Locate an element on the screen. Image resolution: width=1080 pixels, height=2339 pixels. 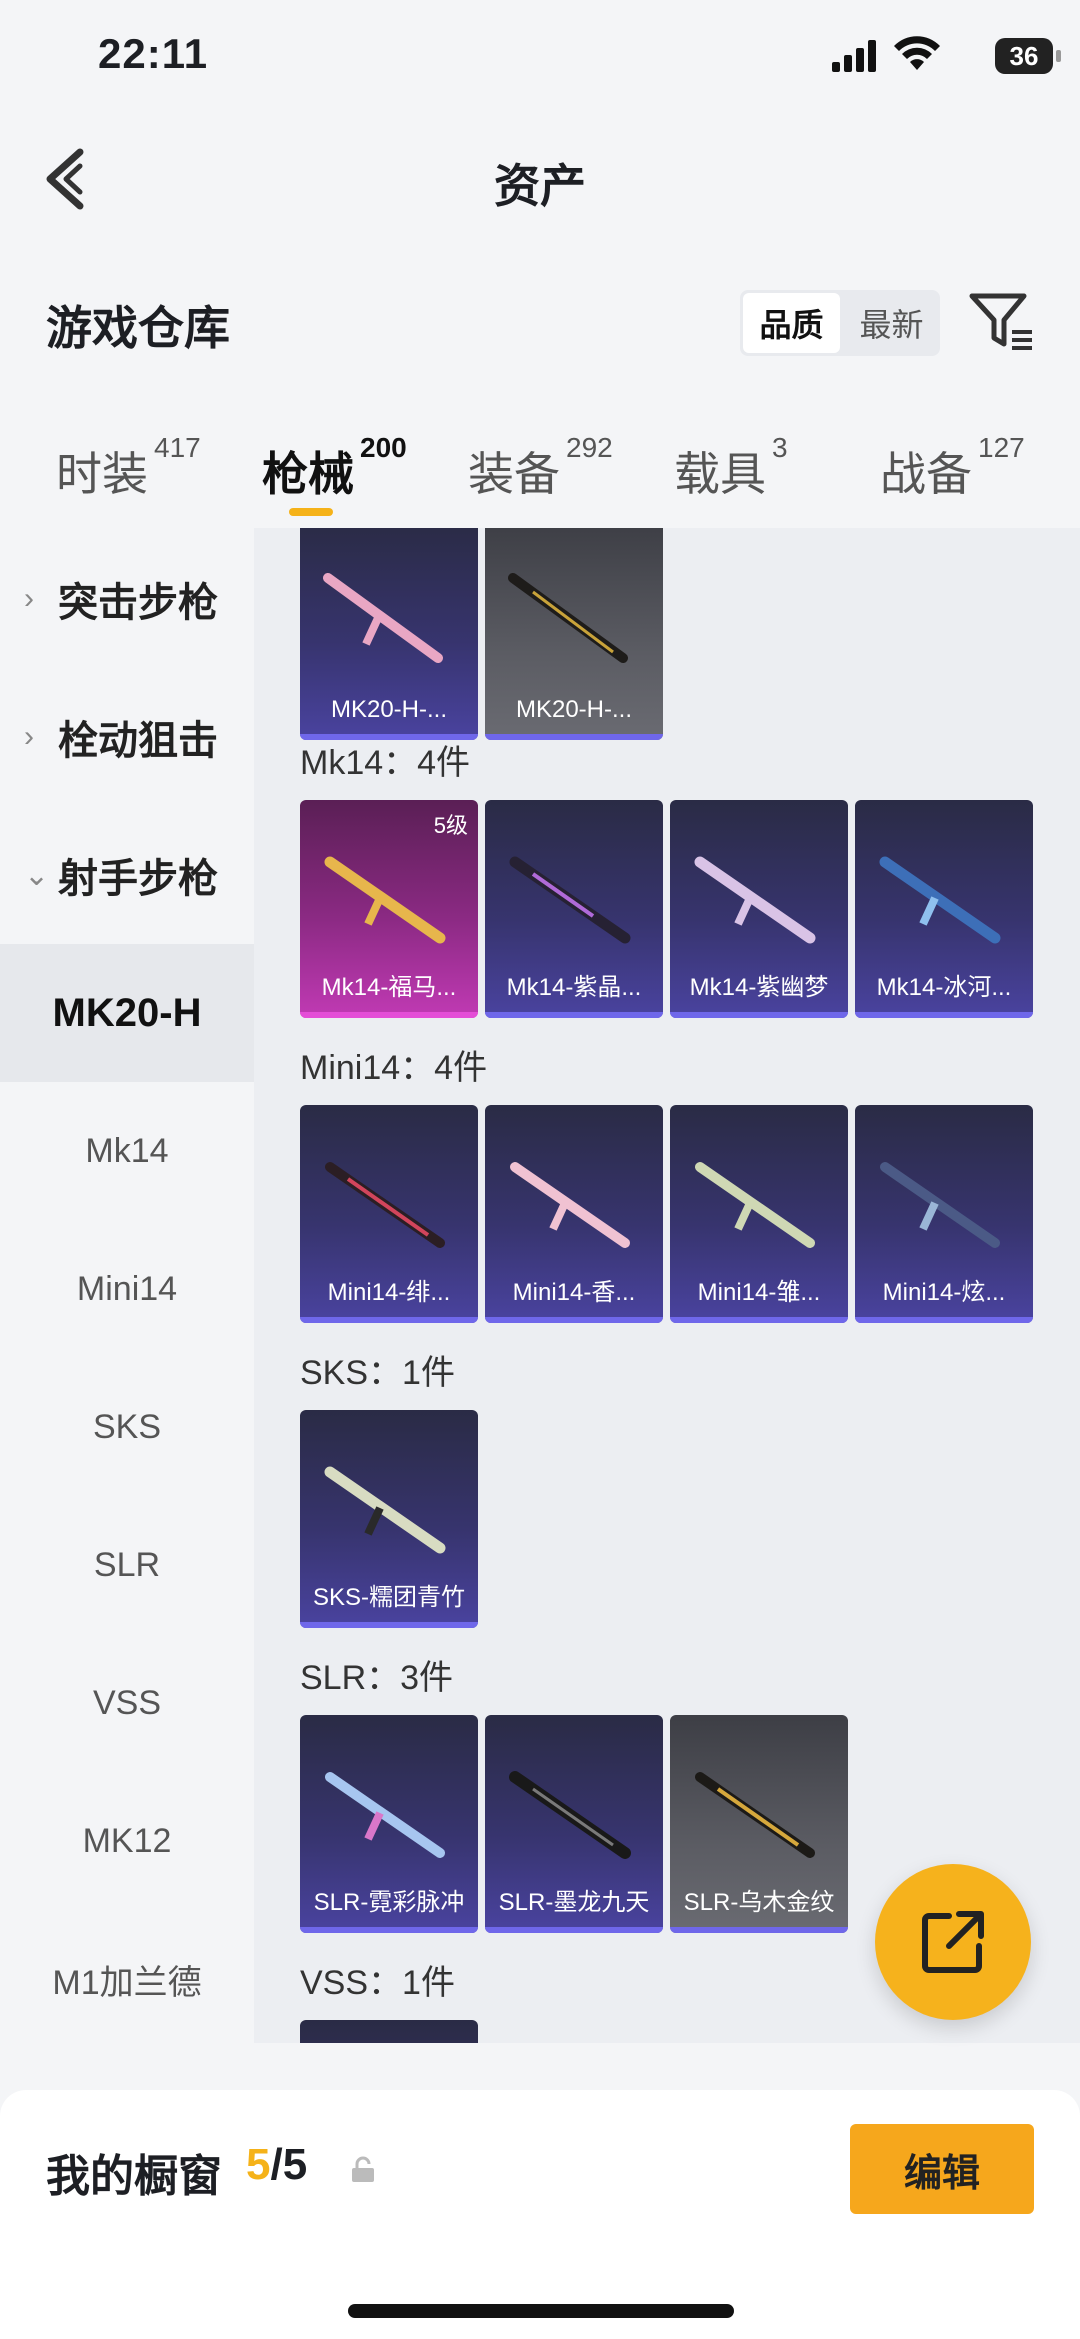
section-title: 游戏仓库 is located at coordinates (138, 328).